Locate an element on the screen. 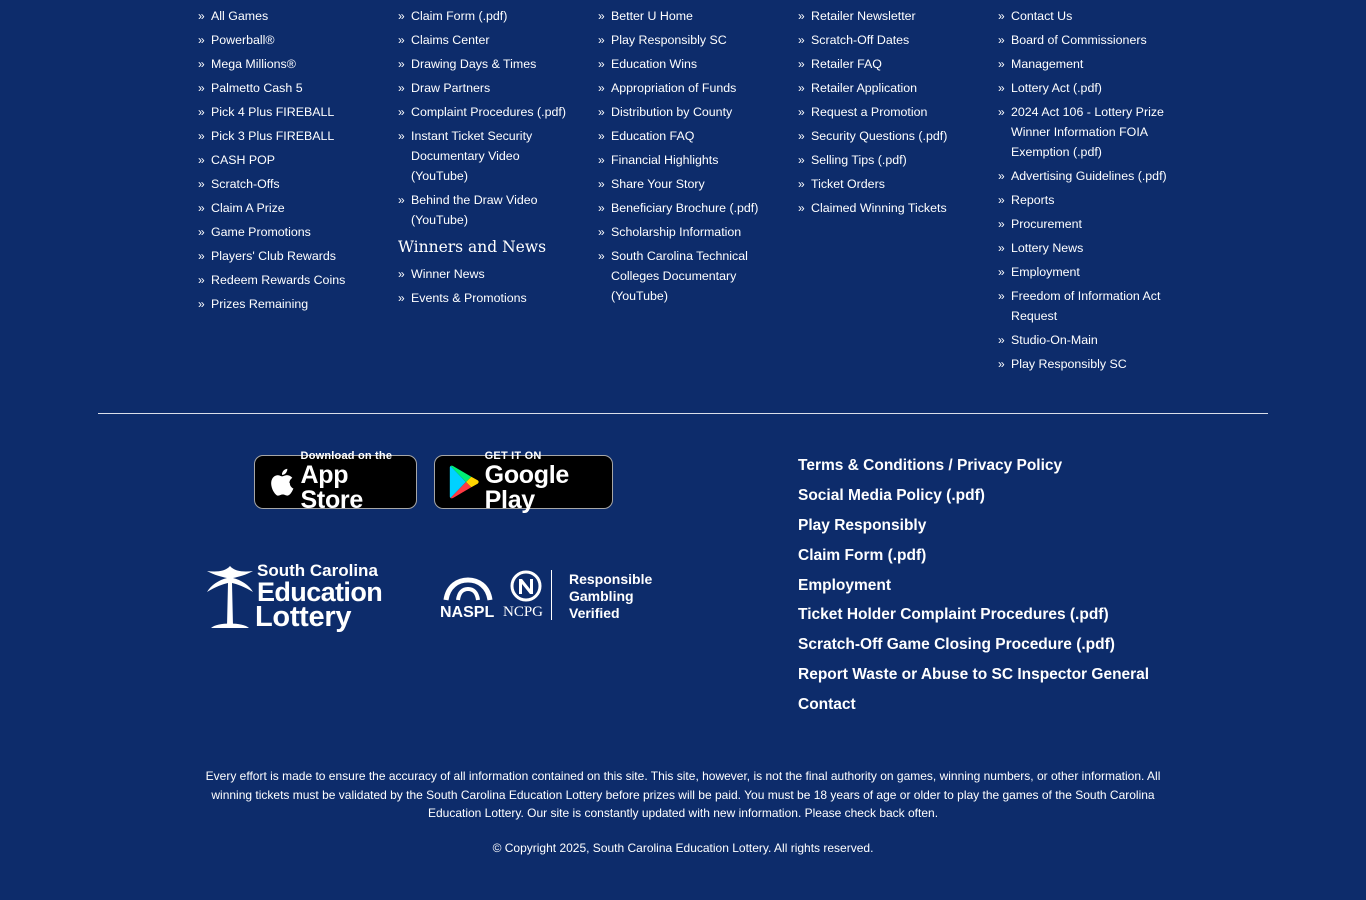 Image resolution: width=1366 pixels, height=900 pixels. footer-link-label: Education FAQ is located at coordinates (652, 136).